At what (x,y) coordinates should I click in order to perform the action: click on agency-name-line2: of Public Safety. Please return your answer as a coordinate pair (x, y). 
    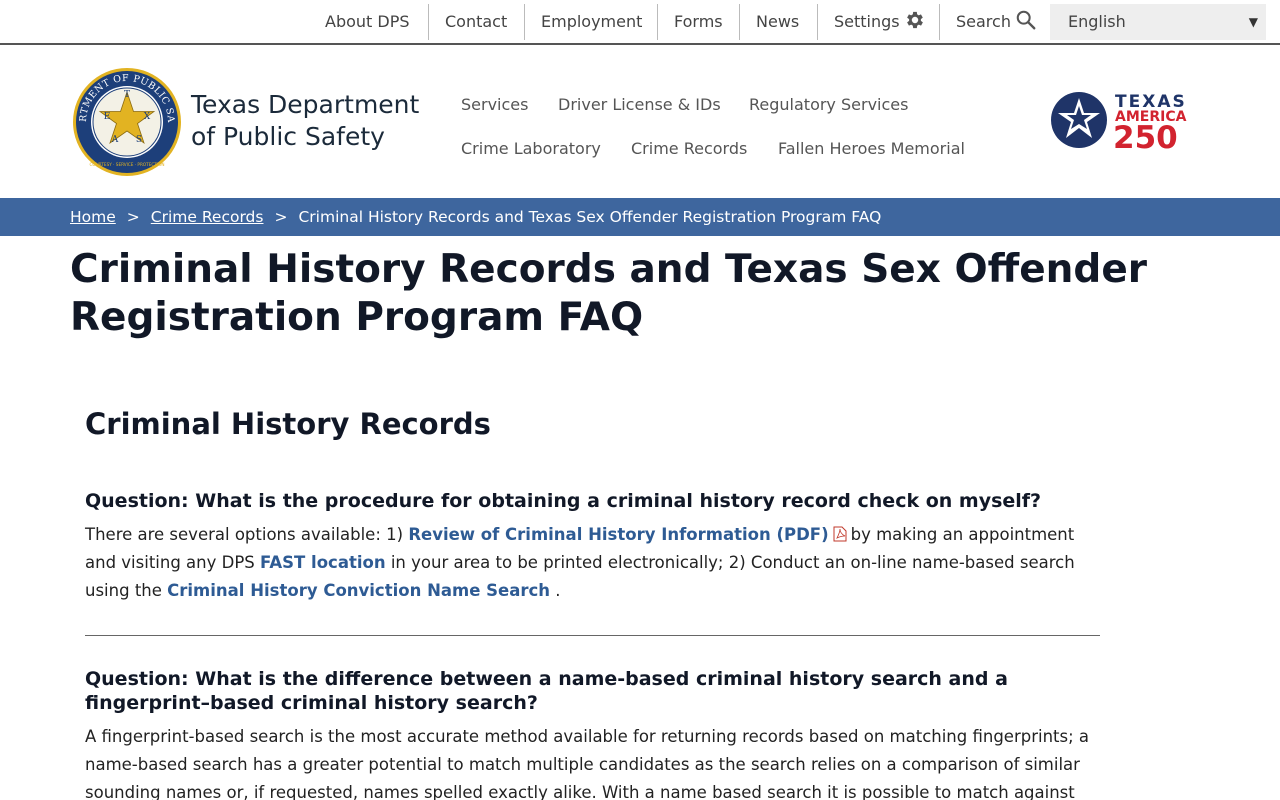
    Looking at the image, I should click on (288, 136).